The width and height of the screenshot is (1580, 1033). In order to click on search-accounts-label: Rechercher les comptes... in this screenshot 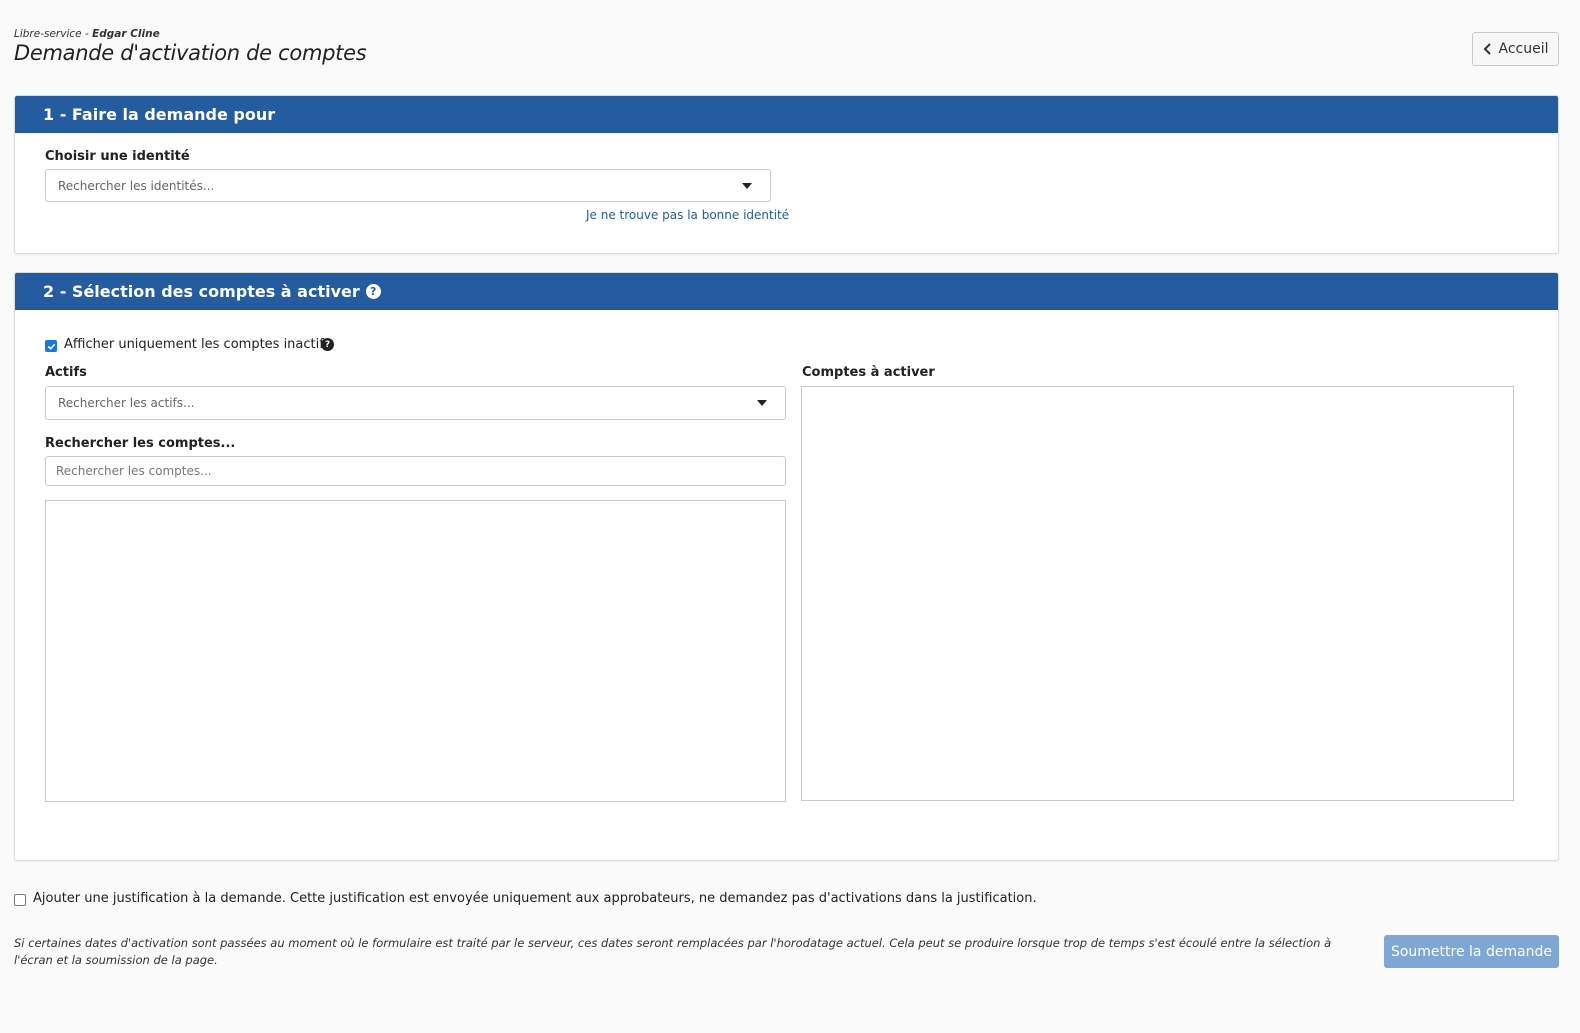, I will do `click(140, 443)`.